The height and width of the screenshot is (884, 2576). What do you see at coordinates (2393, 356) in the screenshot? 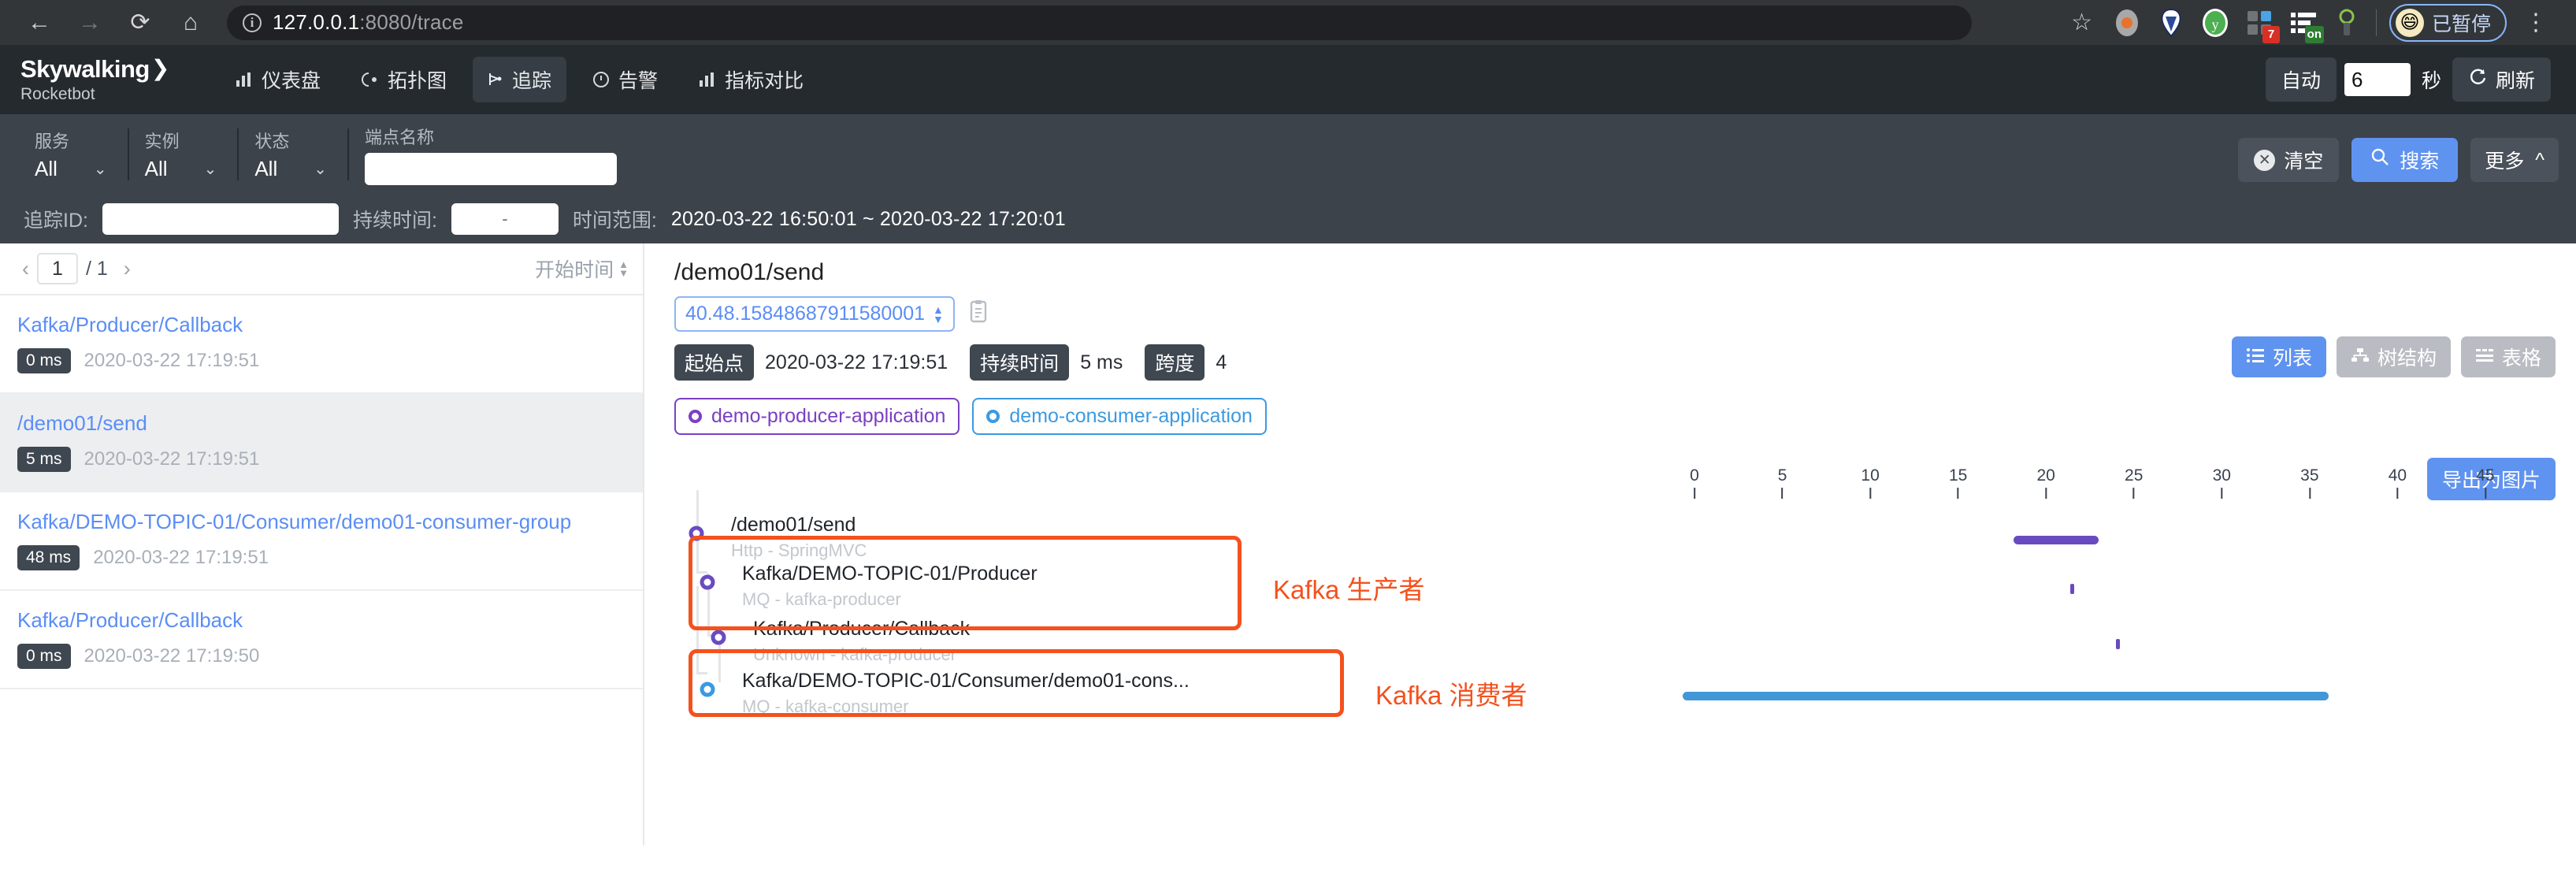
I see `view-mode-tree: 树结构` at bounding box center [2393, 356].